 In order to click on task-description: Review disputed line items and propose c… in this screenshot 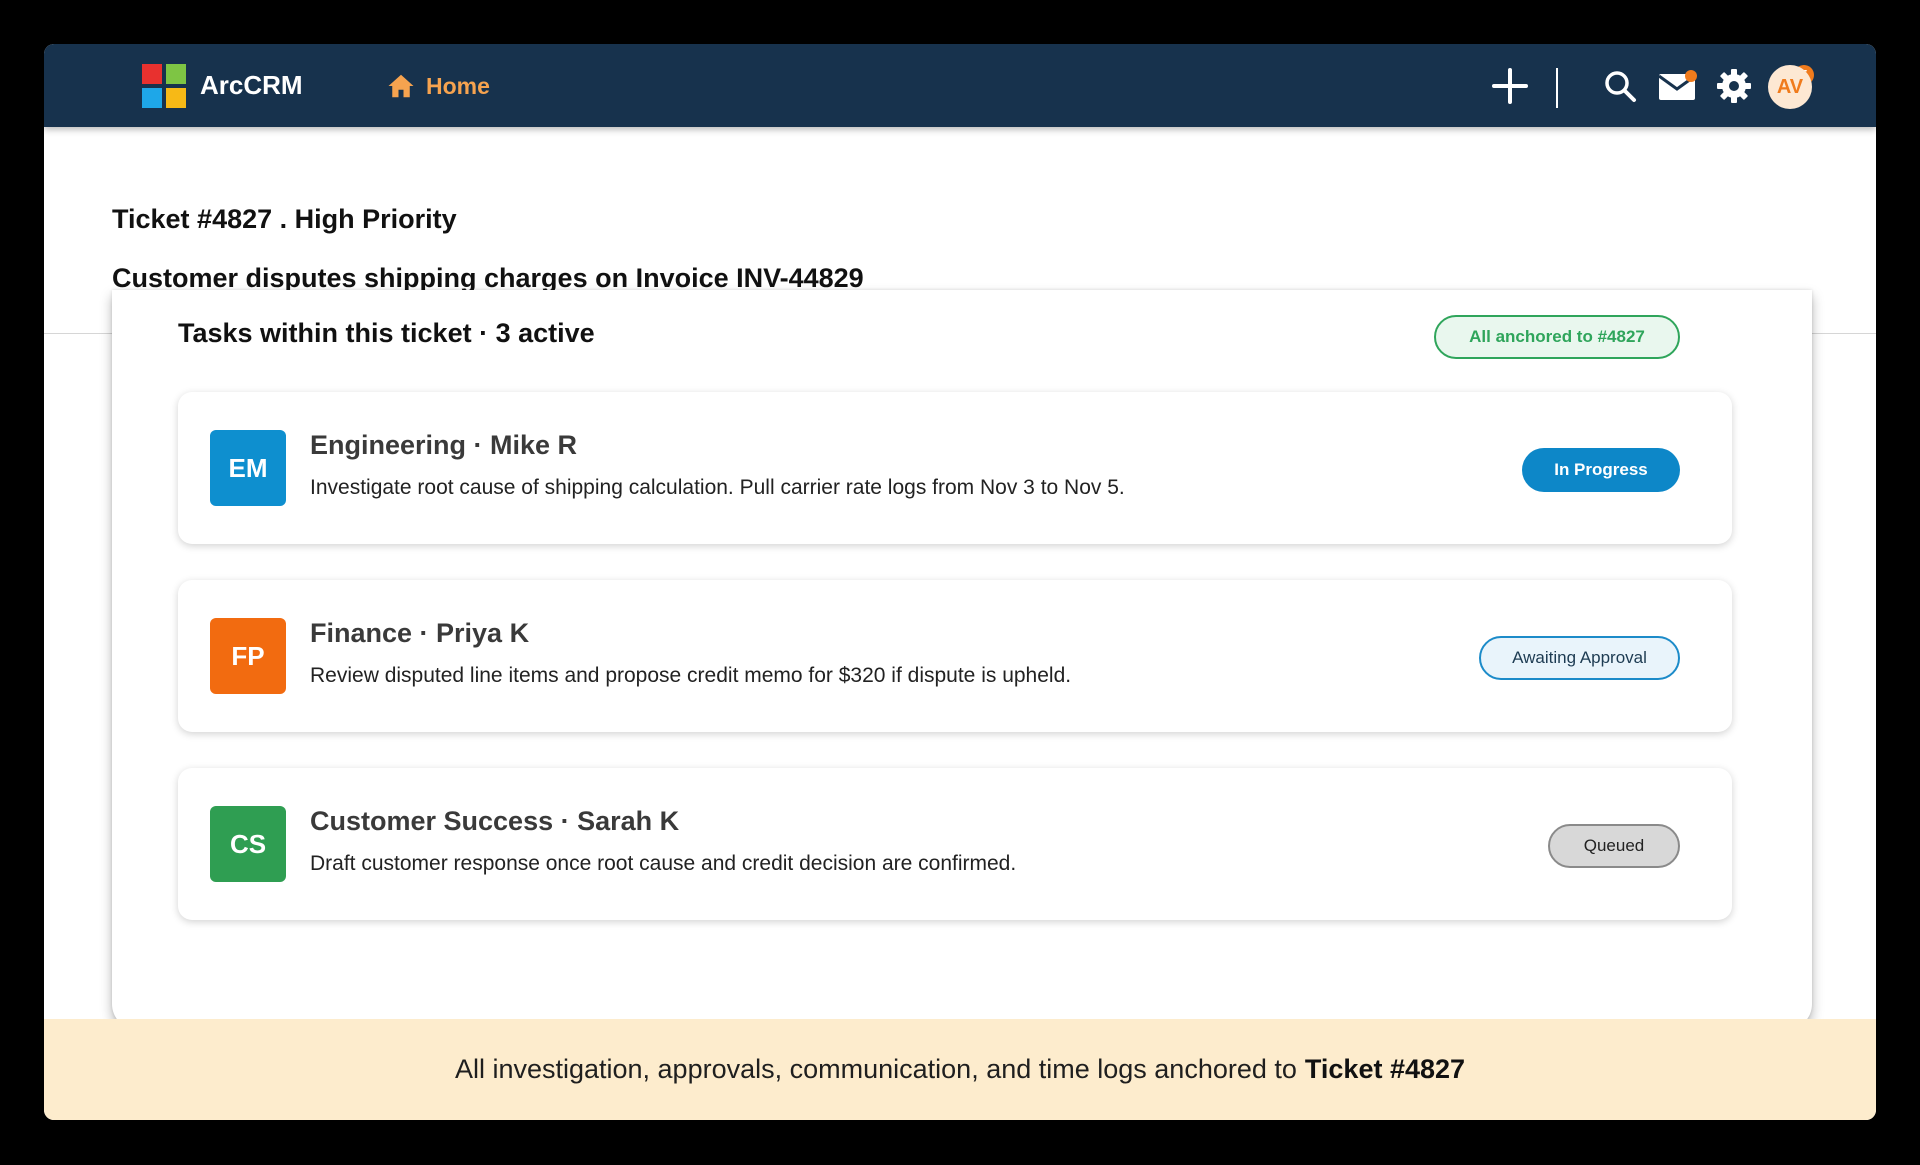, I will do `click(691, 675)`.